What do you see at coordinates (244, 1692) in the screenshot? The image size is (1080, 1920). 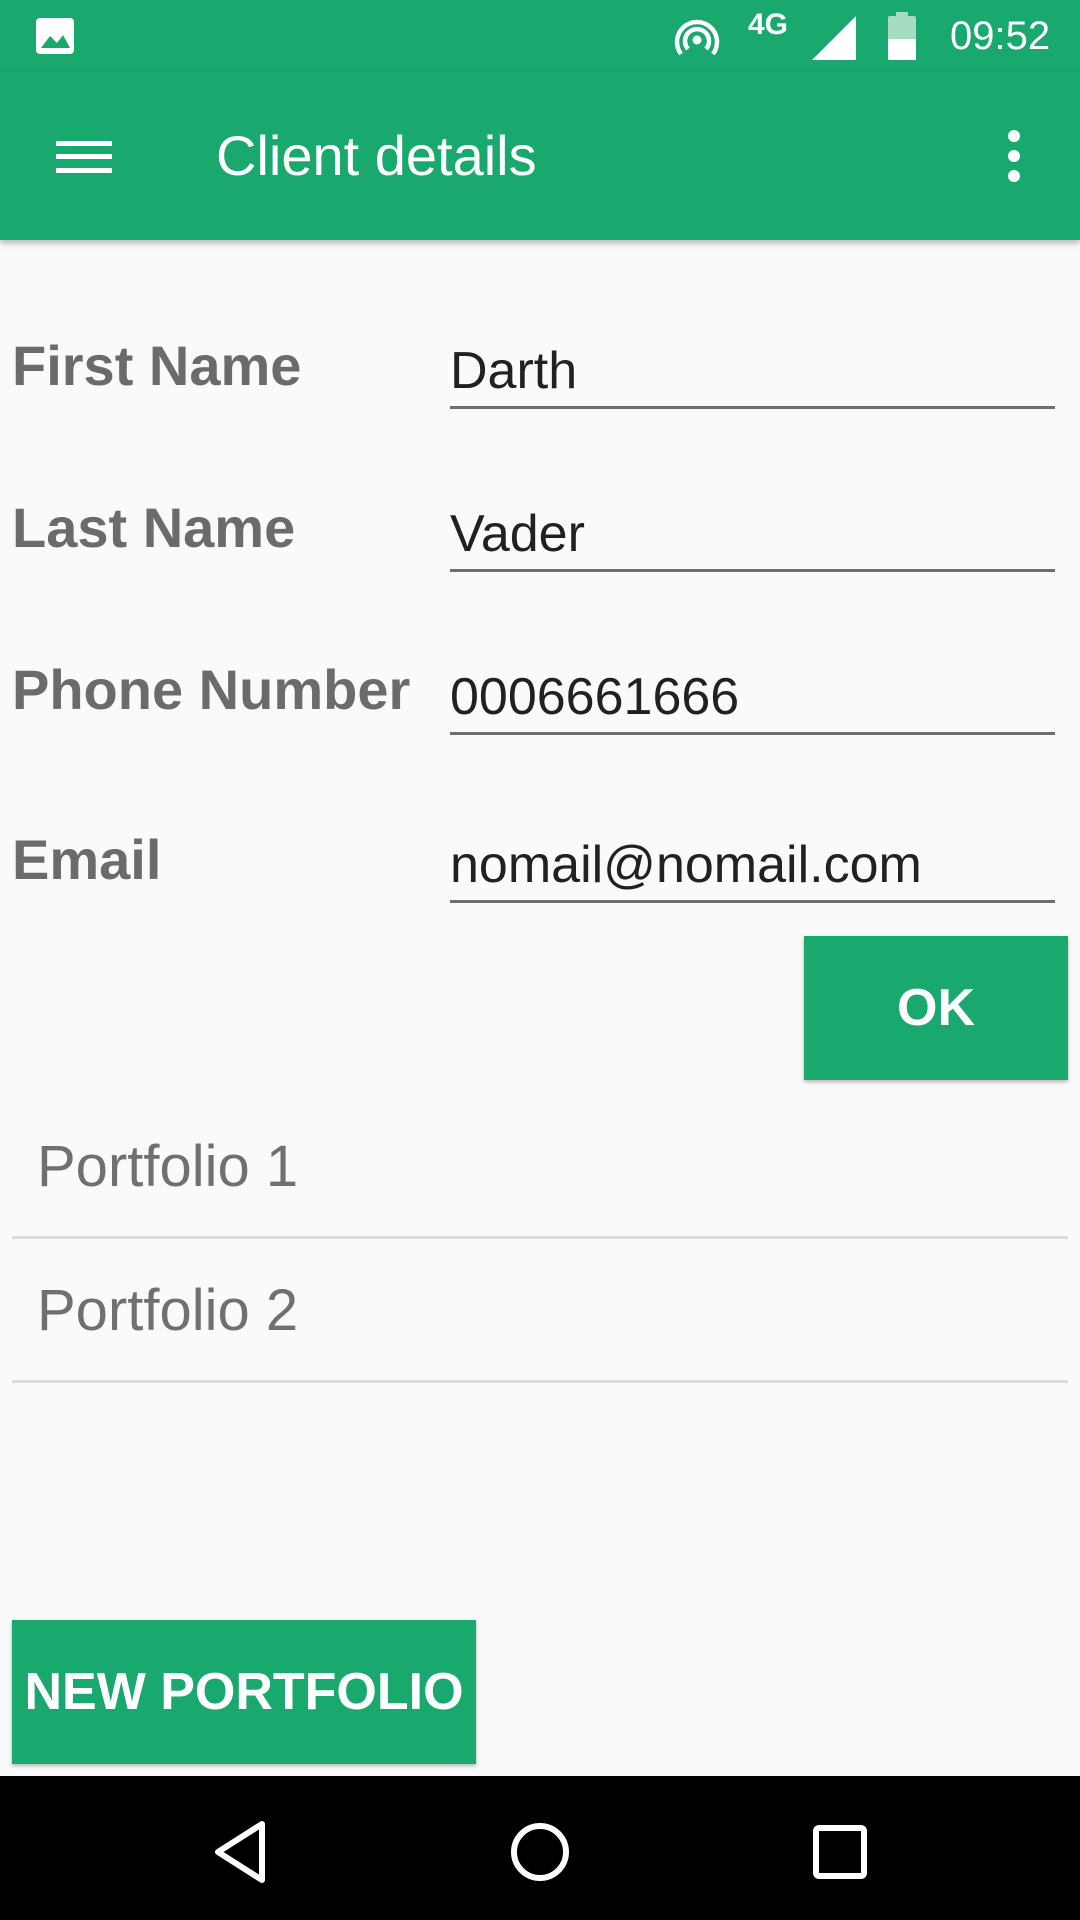 I see `new-portfolio-button: NEW PORTFOLIO` at bounding box center [244, 1692].